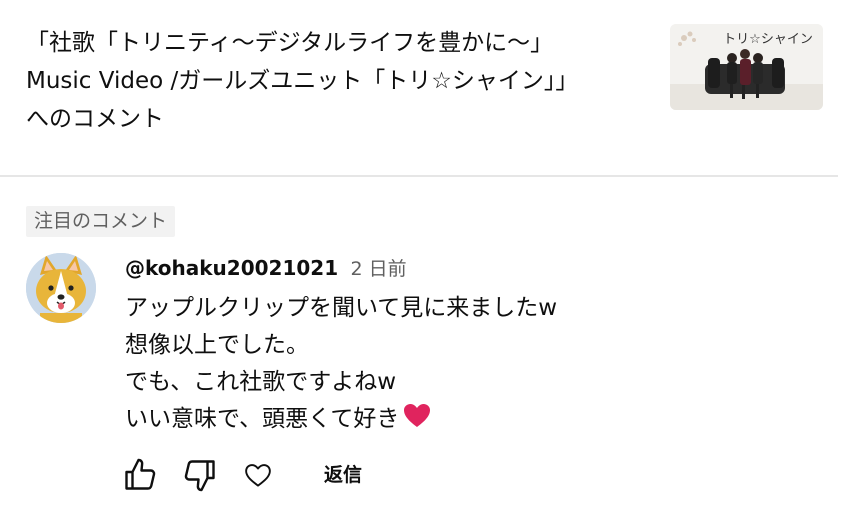 The height and width of the screenshot is (510, 850). Describe the element at coordinates (95, 119) in the screenshot. I see `video-title-line-3: へのコメント` at that location.